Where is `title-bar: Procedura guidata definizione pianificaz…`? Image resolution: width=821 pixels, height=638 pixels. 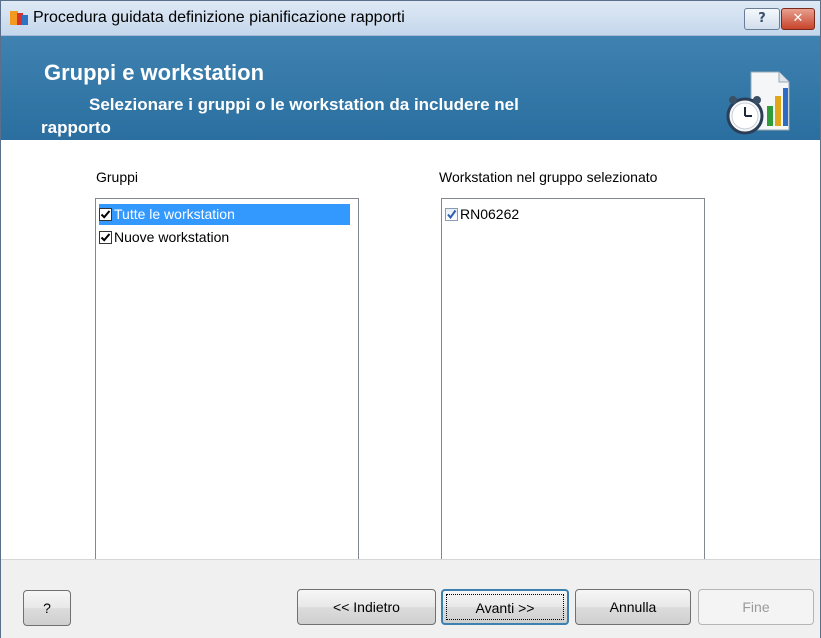
title-bar: Procedura guidata definizione pianificaz… is located at coordinates (410, 18).